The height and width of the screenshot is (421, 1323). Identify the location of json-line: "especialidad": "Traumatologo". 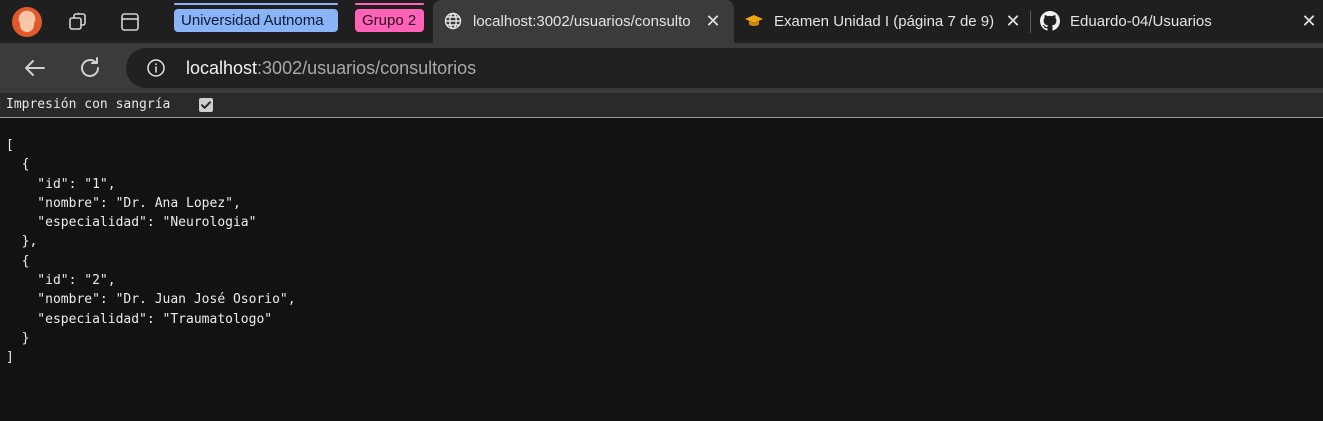
(139, 319).